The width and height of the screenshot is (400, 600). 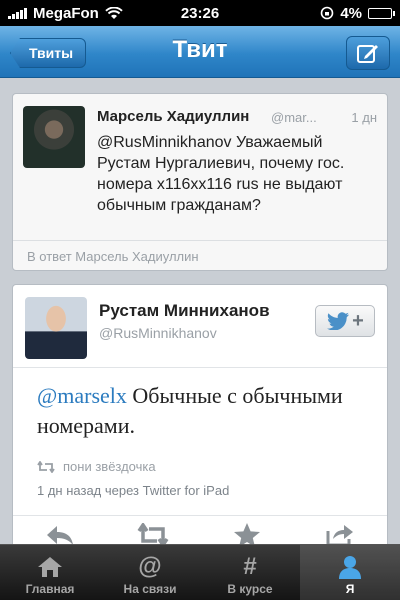 I want to click on compose-icon, so click(x=367, y=54).